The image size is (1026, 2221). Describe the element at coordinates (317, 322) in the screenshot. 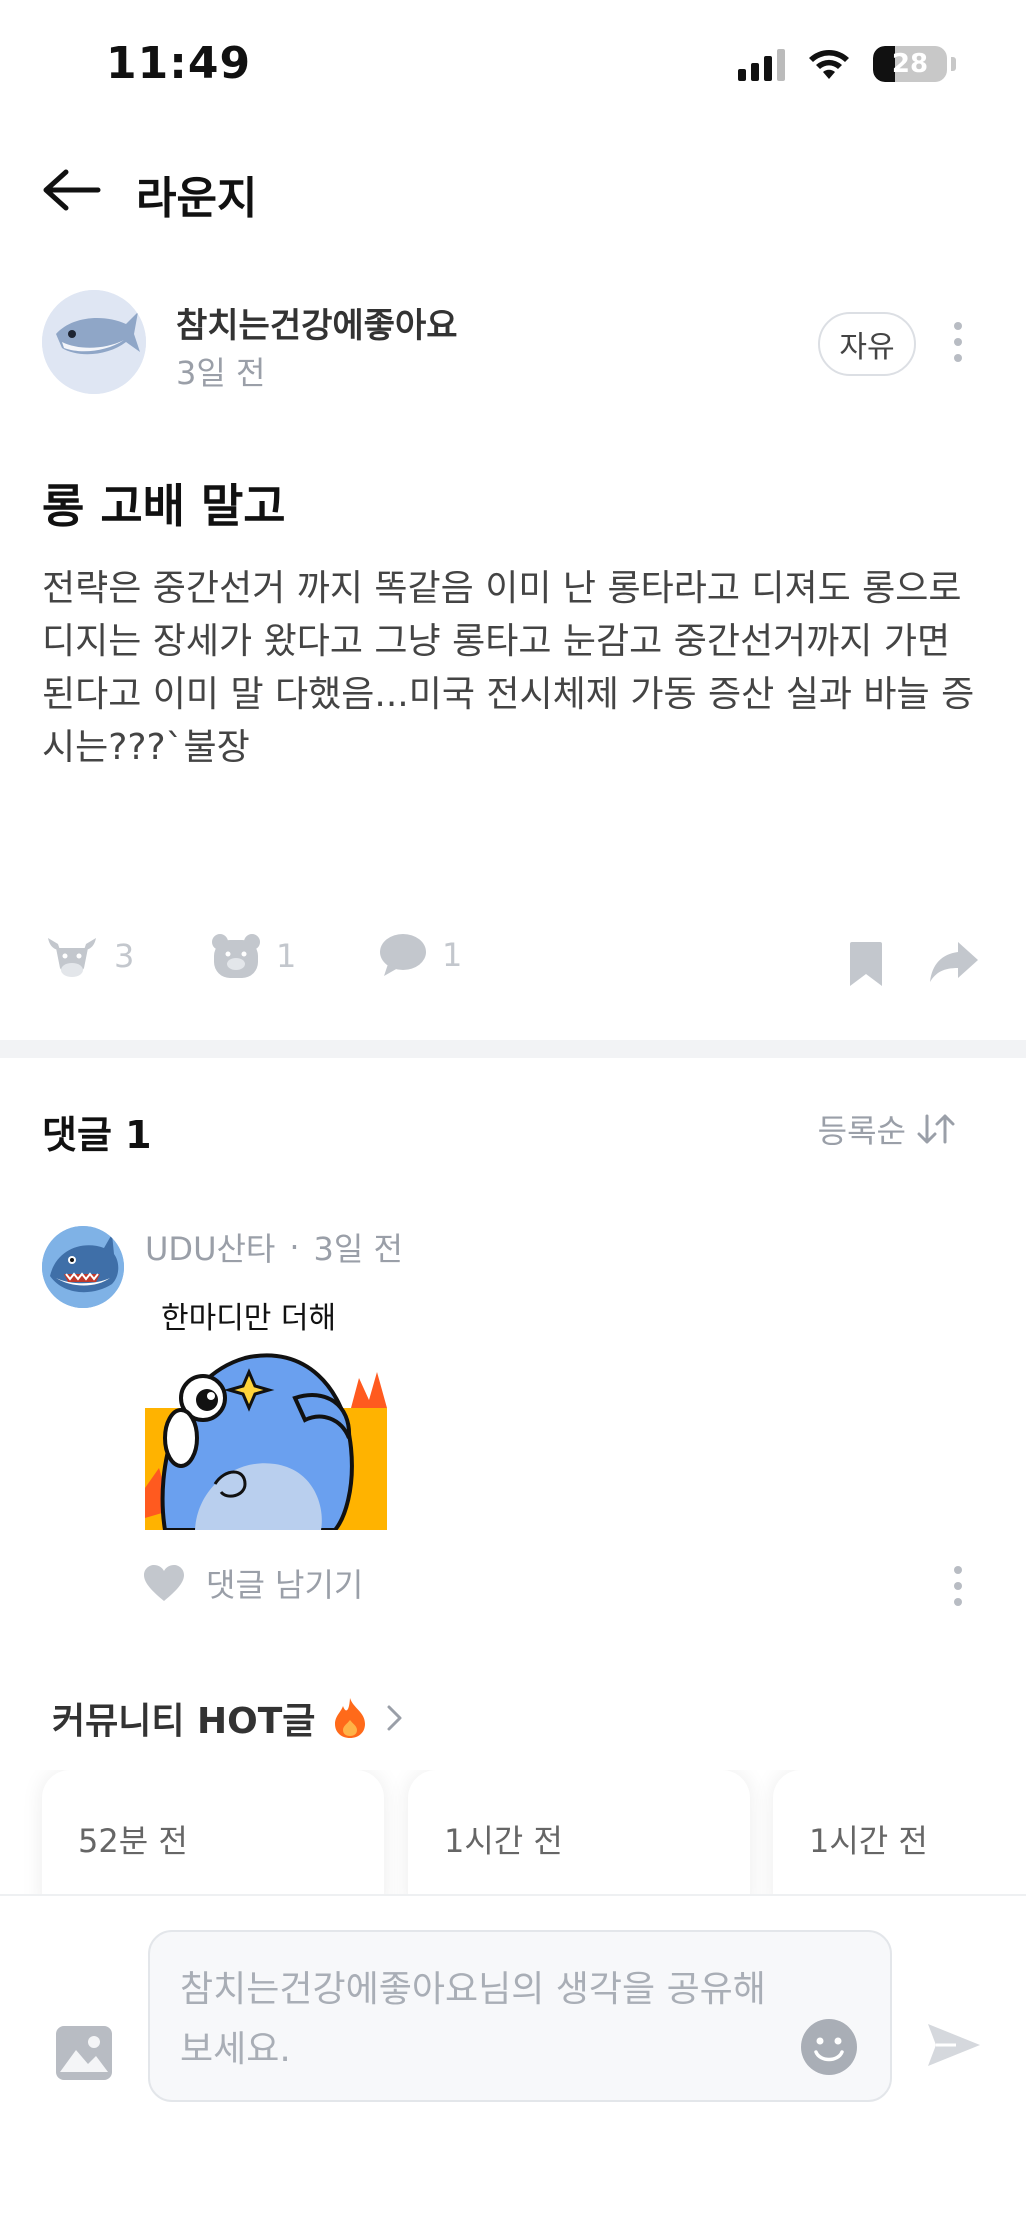

I see `author-name: 참치는건강에좋아요` at that location.